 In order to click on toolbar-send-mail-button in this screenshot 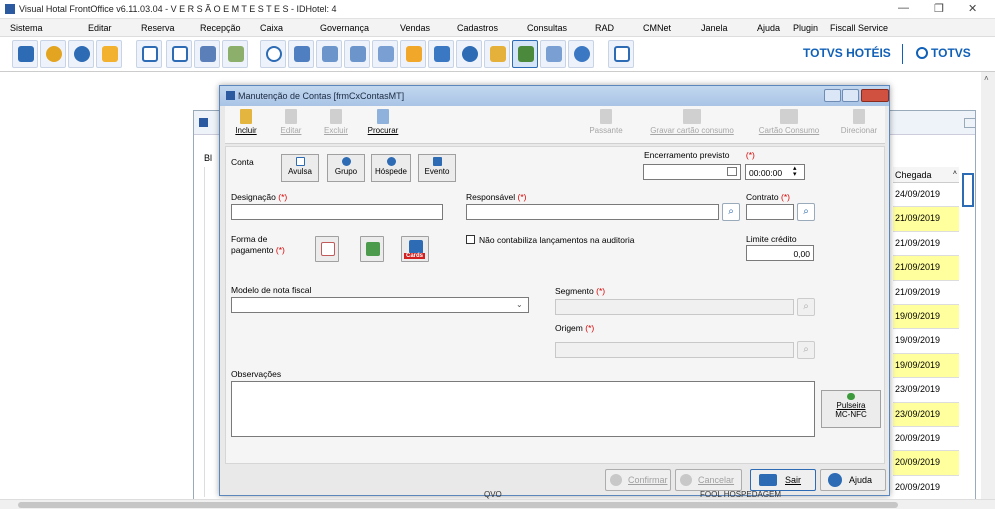, I will do `click(235, 54)`.